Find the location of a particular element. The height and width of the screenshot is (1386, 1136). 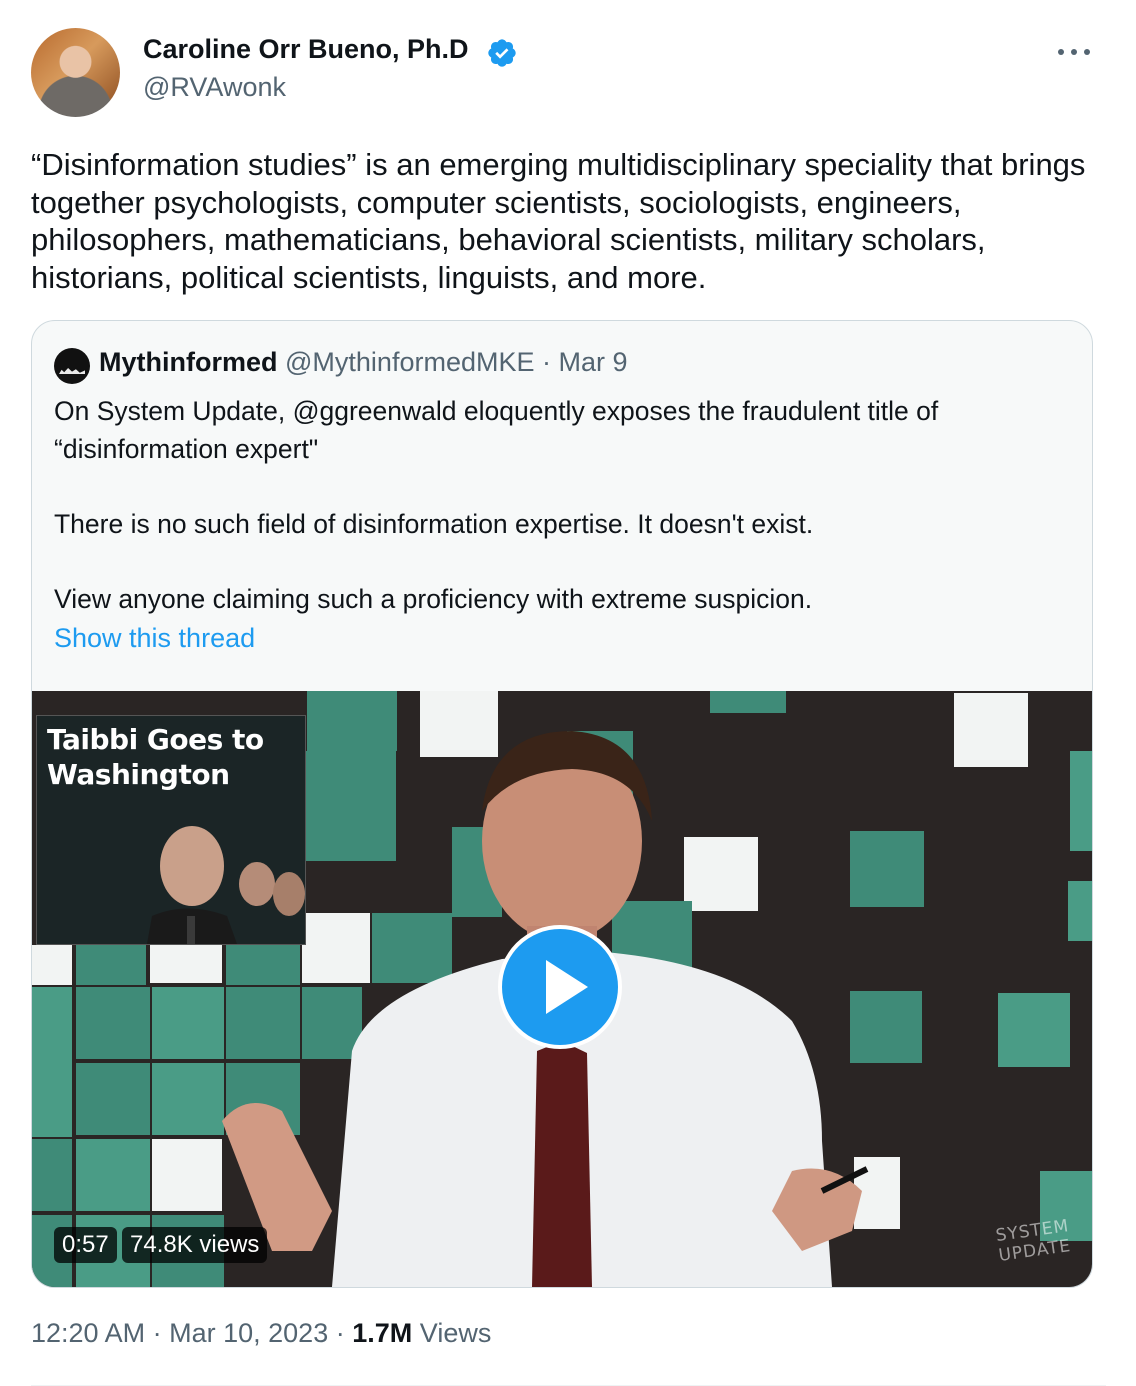

author-avatar is located at coordinates (75, 72).